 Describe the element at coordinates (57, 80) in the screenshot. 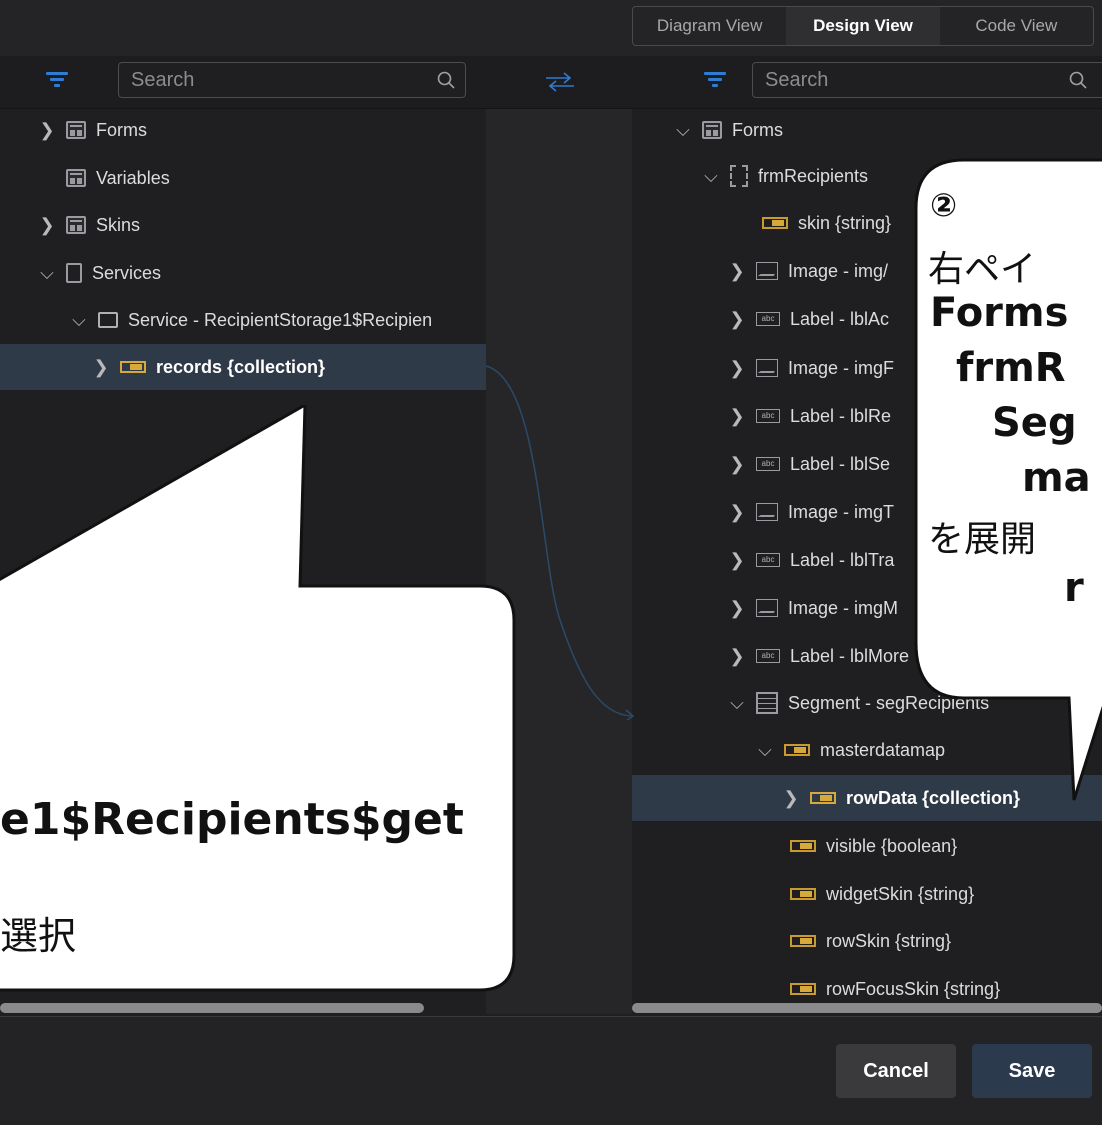

I see `left-filter-icon` at that location.